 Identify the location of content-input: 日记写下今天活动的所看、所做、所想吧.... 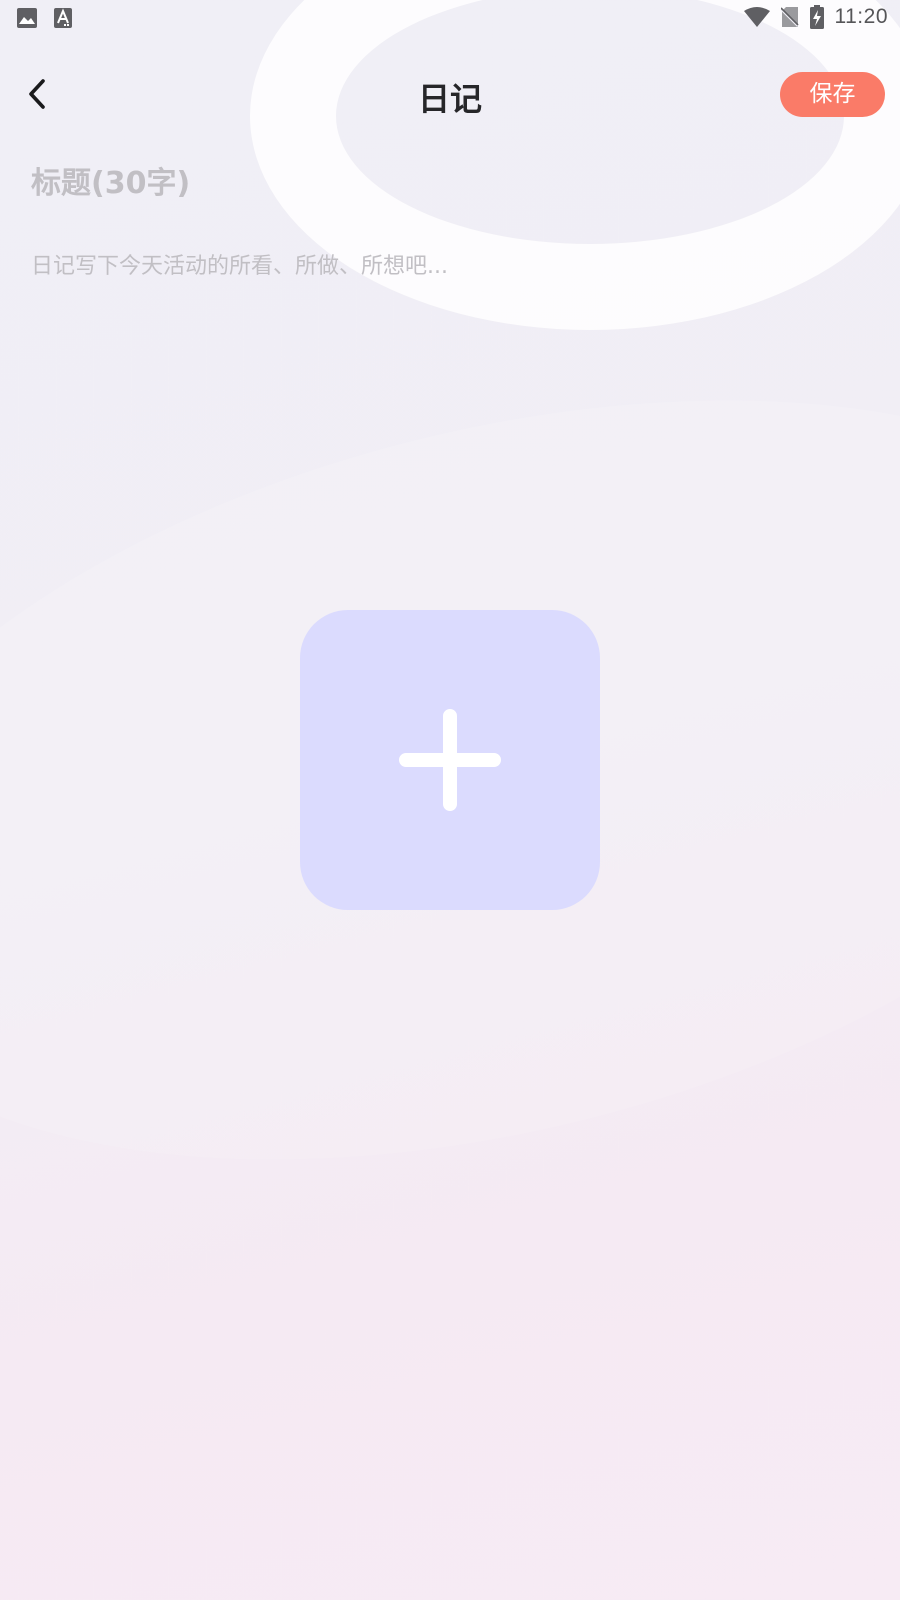
(451, 267).